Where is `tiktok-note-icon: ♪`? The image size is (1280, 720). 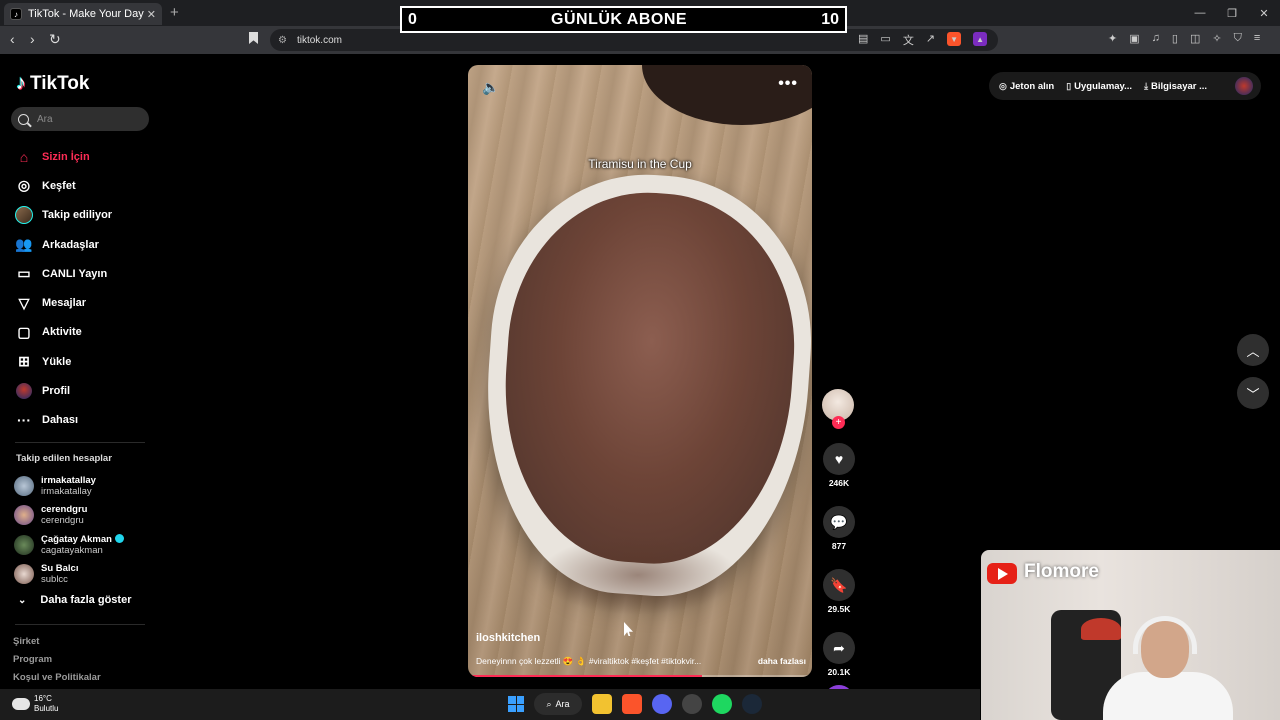 tiktok-note-icon: ♪ is located at coordinates (21, 83).